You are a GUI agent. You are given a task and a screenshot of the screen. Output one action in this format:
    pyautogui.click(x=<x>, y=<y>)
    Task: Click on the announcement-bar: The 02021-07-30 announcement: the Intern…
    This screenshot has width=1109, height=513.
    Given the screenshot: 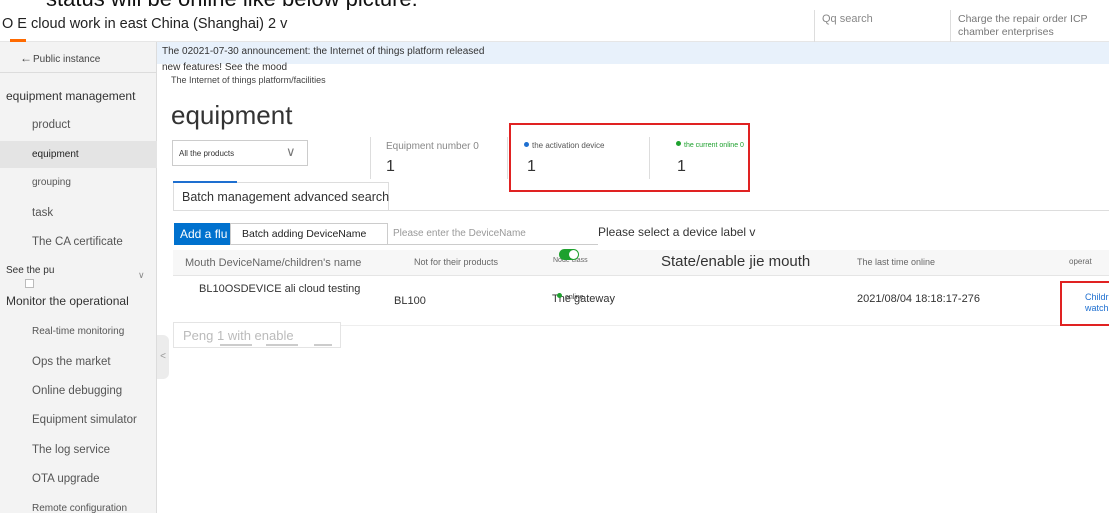 What is the action you would take?
    pyautogui.click(x=633, y=53)
    